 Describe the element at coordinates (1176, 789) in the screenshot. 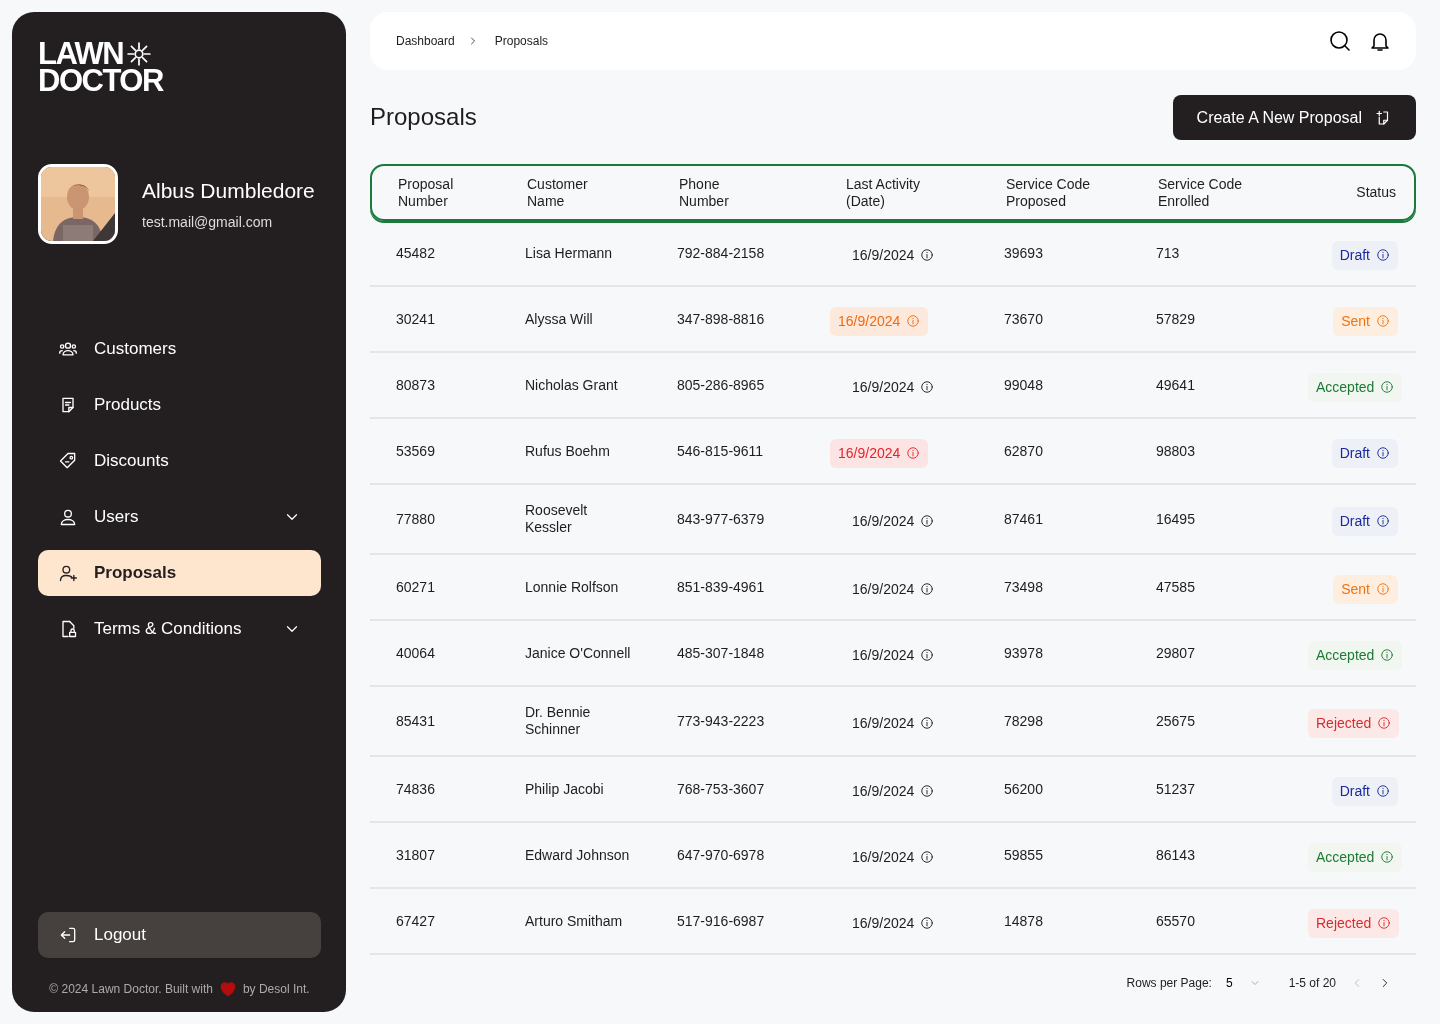

I see `table-cell-text: 51237` at that location.